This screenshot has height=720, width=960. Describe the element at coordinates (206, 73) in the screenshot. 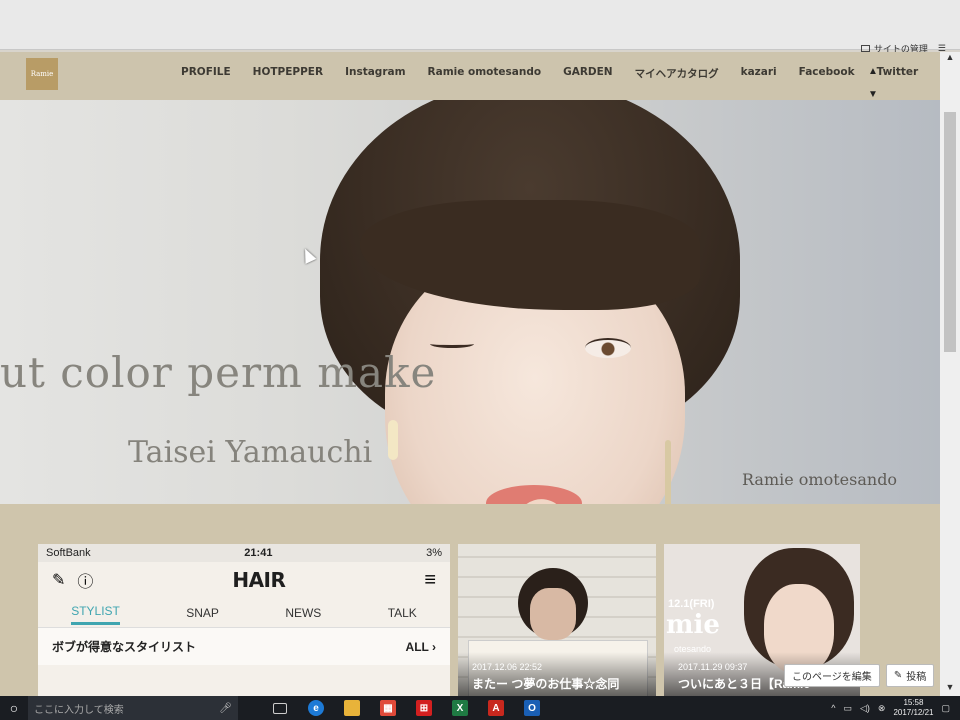

I see `nav-item-profile: PROFILE` at that location.